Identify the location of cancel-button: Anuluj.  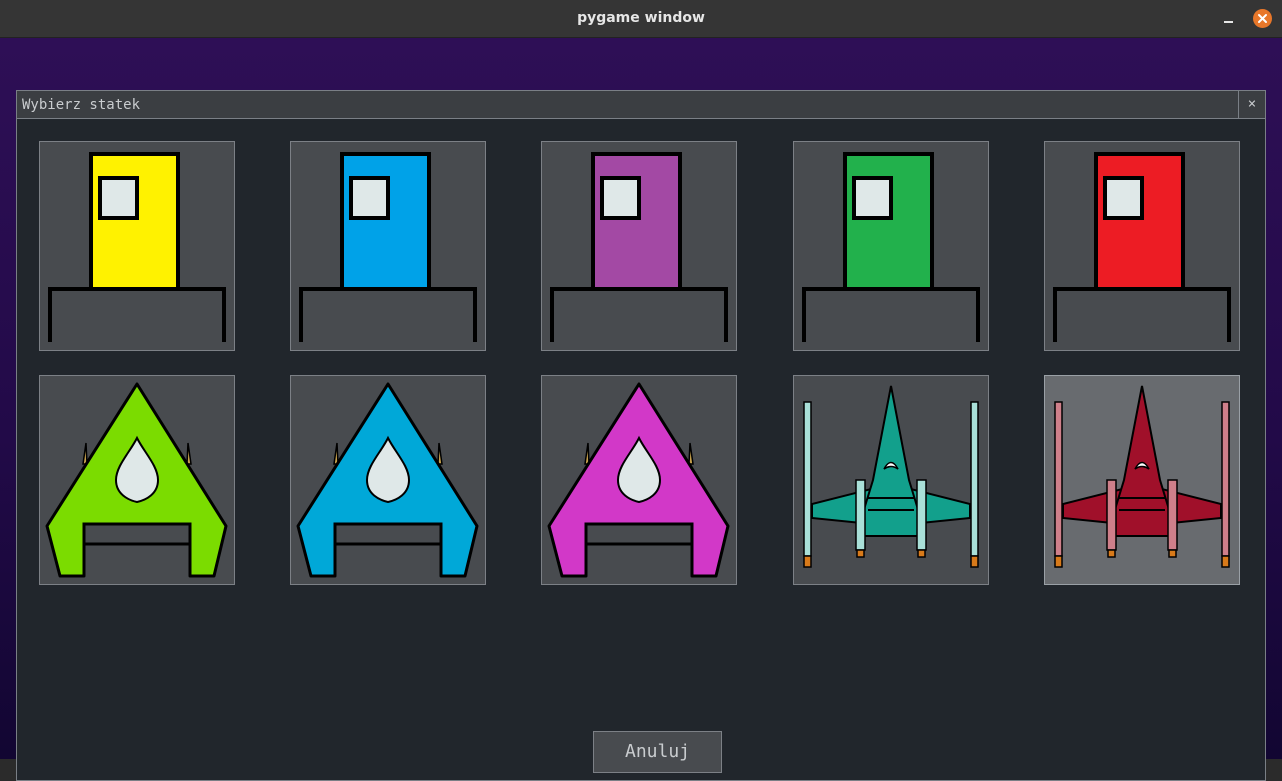
(657, 752).